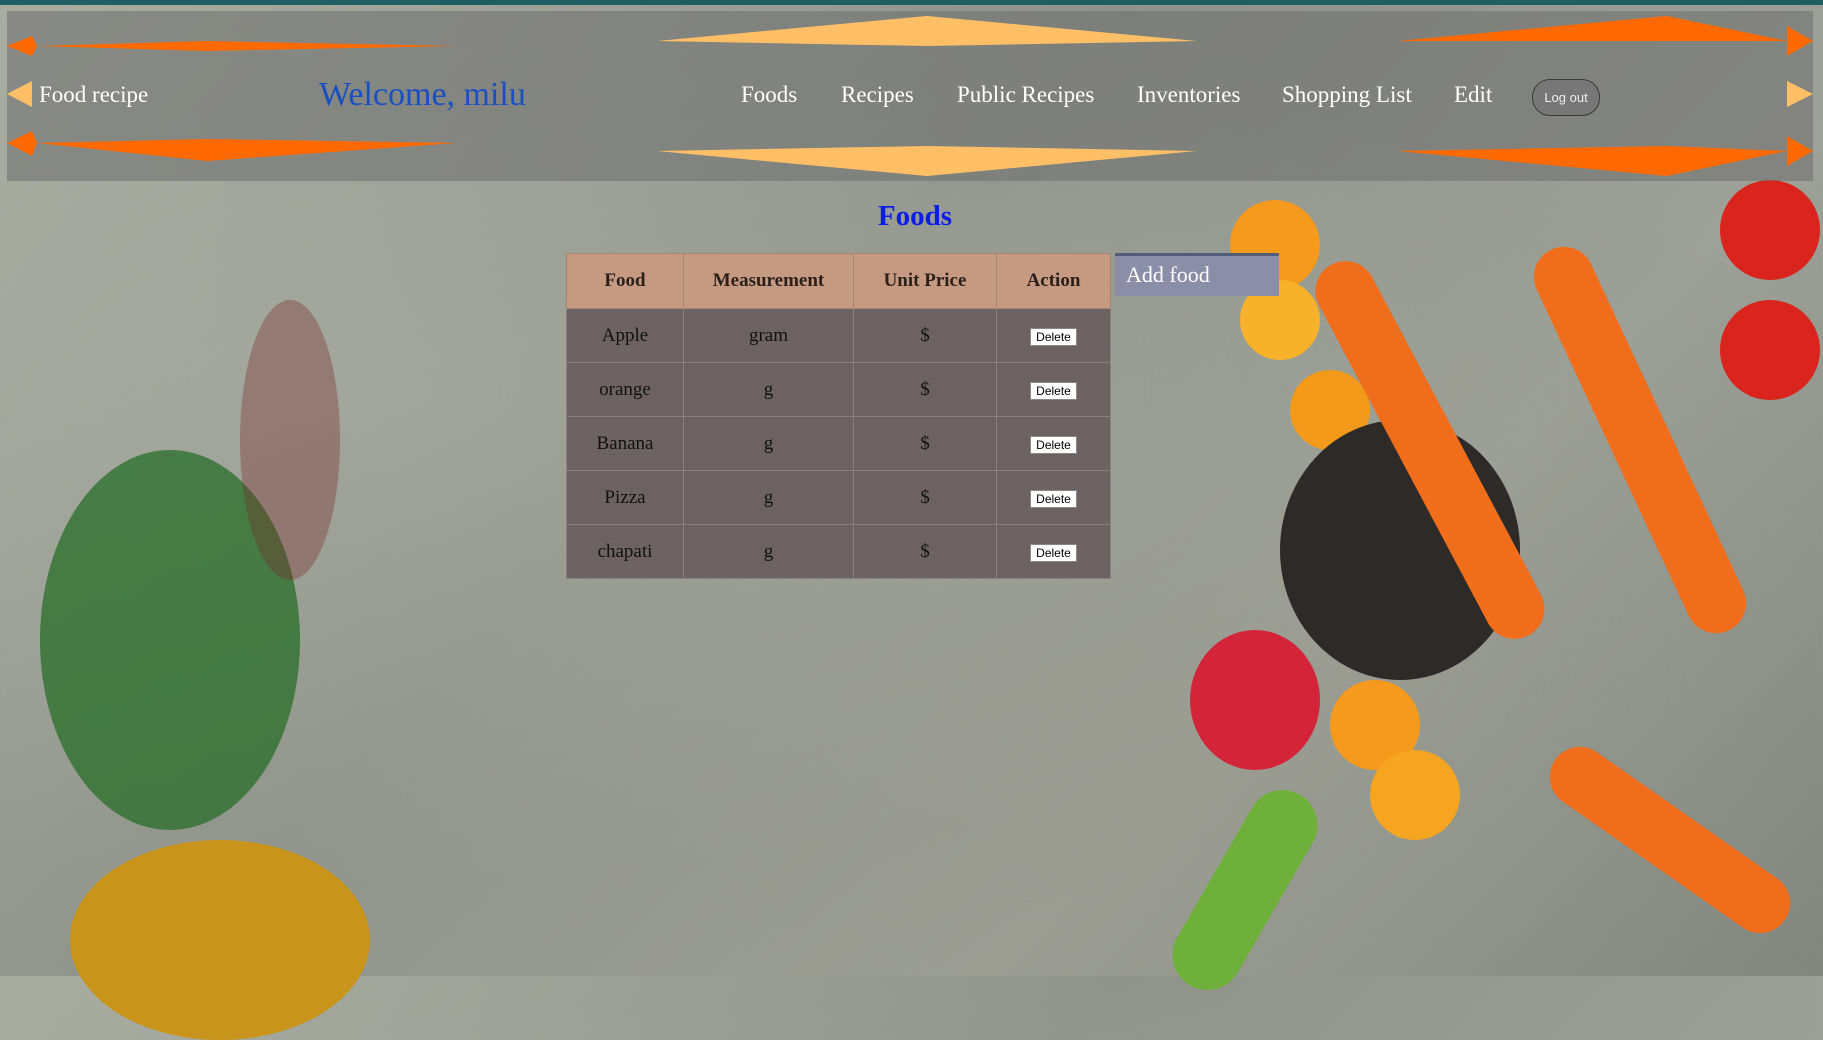  I want to click on brand-link: Food recipe, so click(93, 95).